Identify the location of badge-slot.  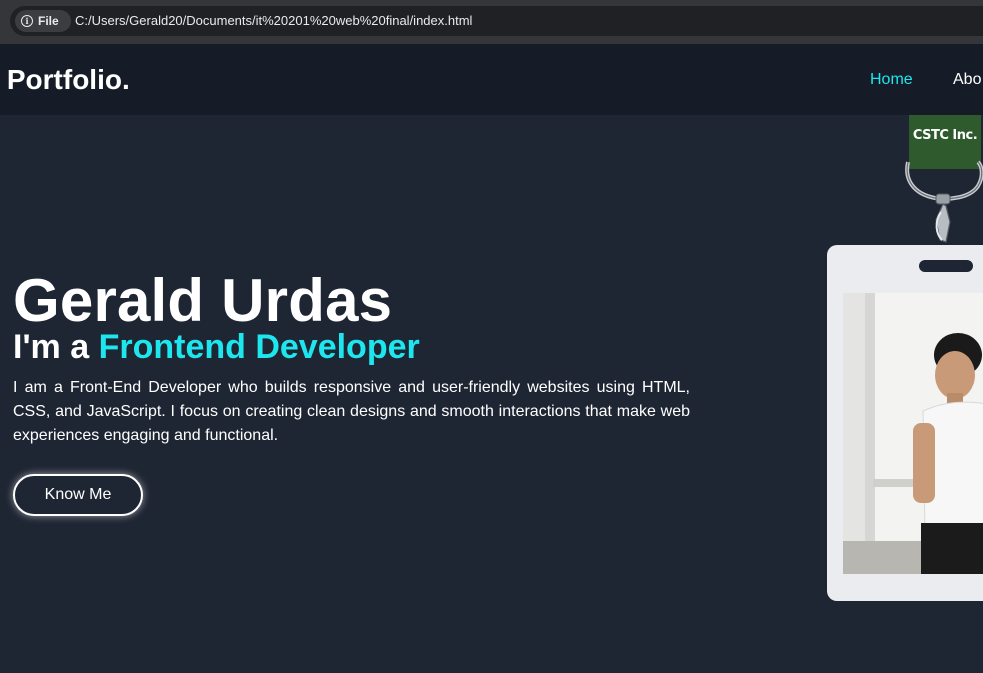
(946, 266).